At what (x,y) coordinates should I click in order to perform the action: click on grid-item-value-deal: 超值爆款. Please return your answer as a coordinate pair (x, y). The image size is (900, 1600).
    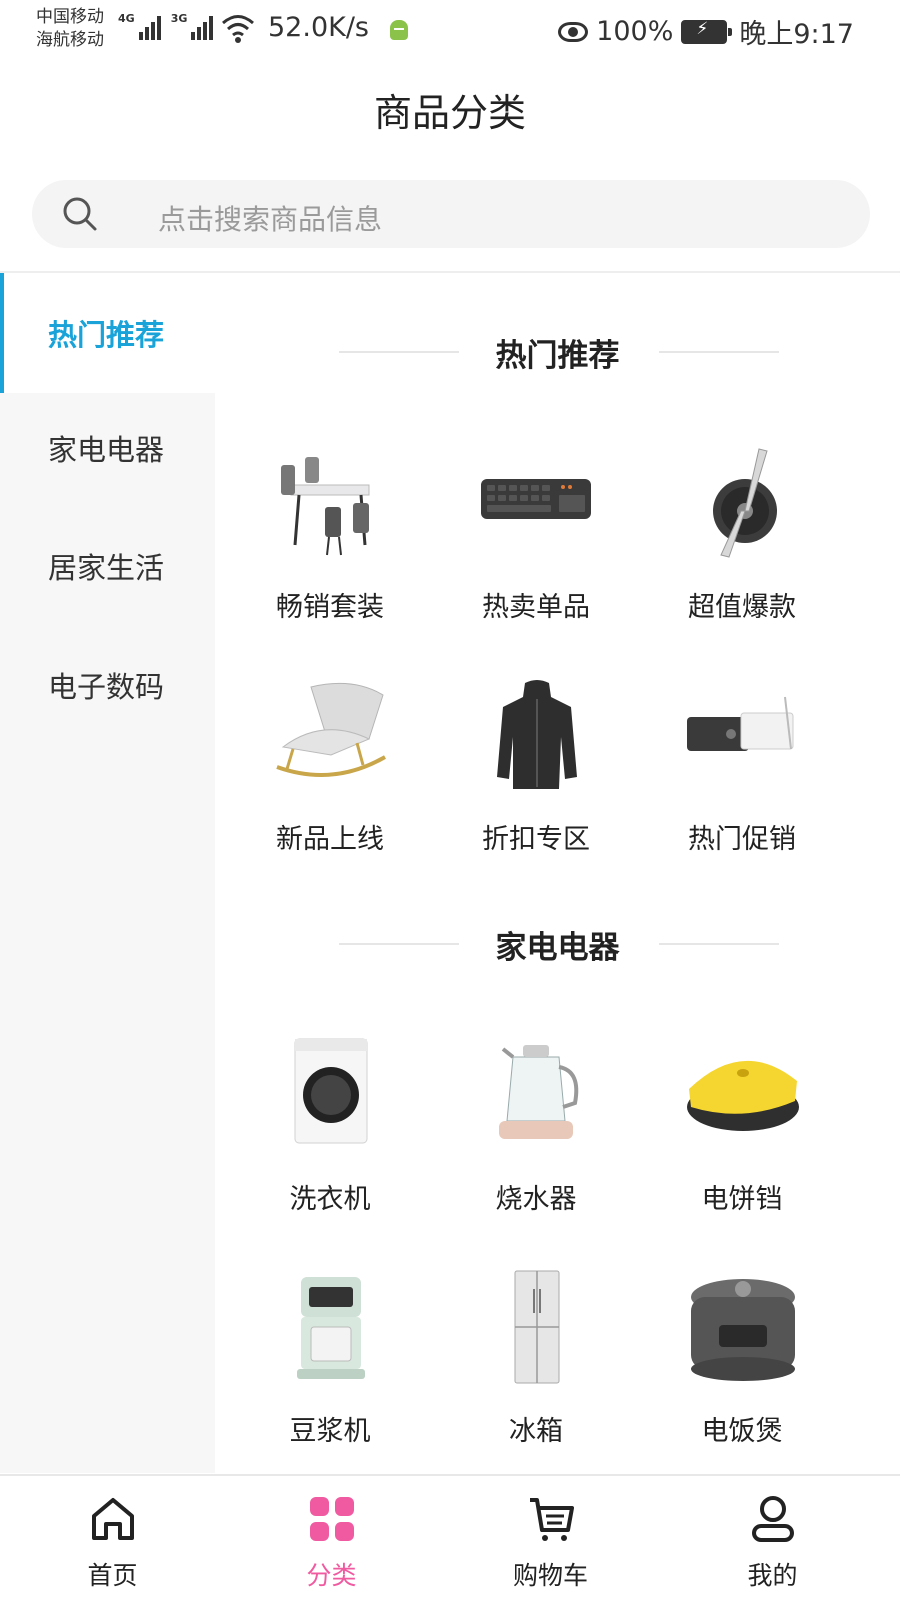
    Looking at the image, I should click on (740, 545).